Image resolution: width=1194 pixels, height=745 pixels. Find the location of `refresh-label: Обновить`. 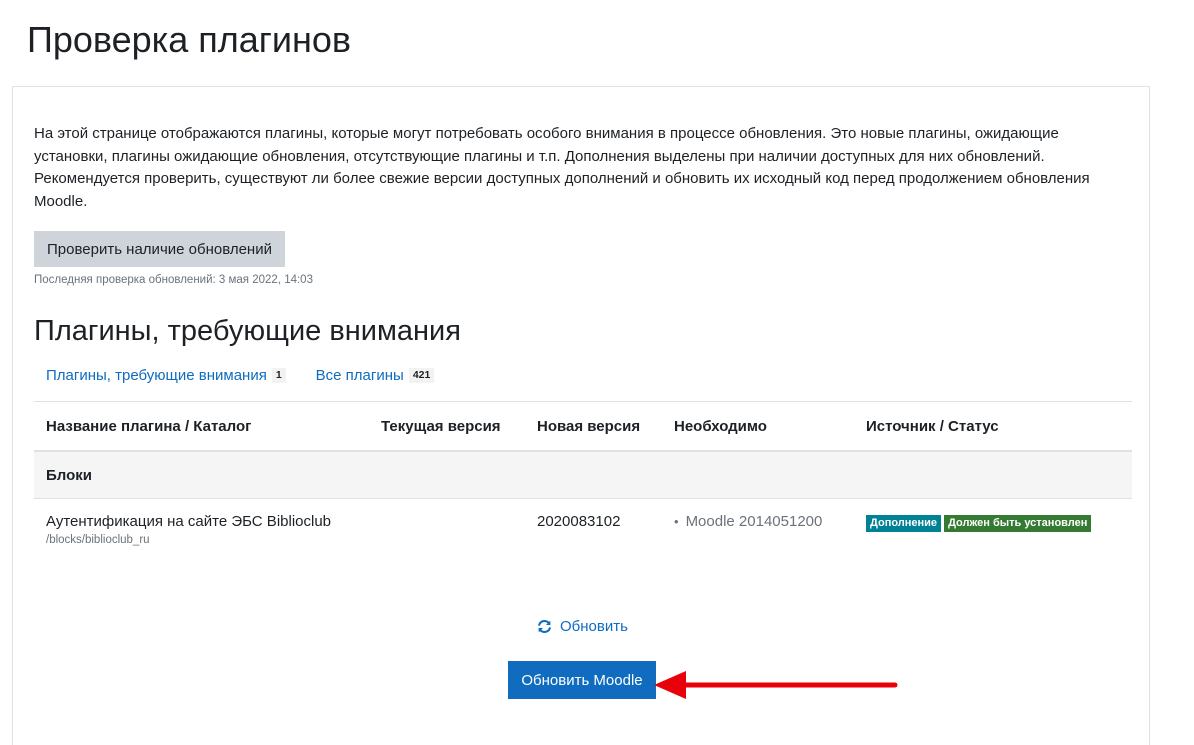

refresh-label: Обновить is located at coordinates (594, 626).